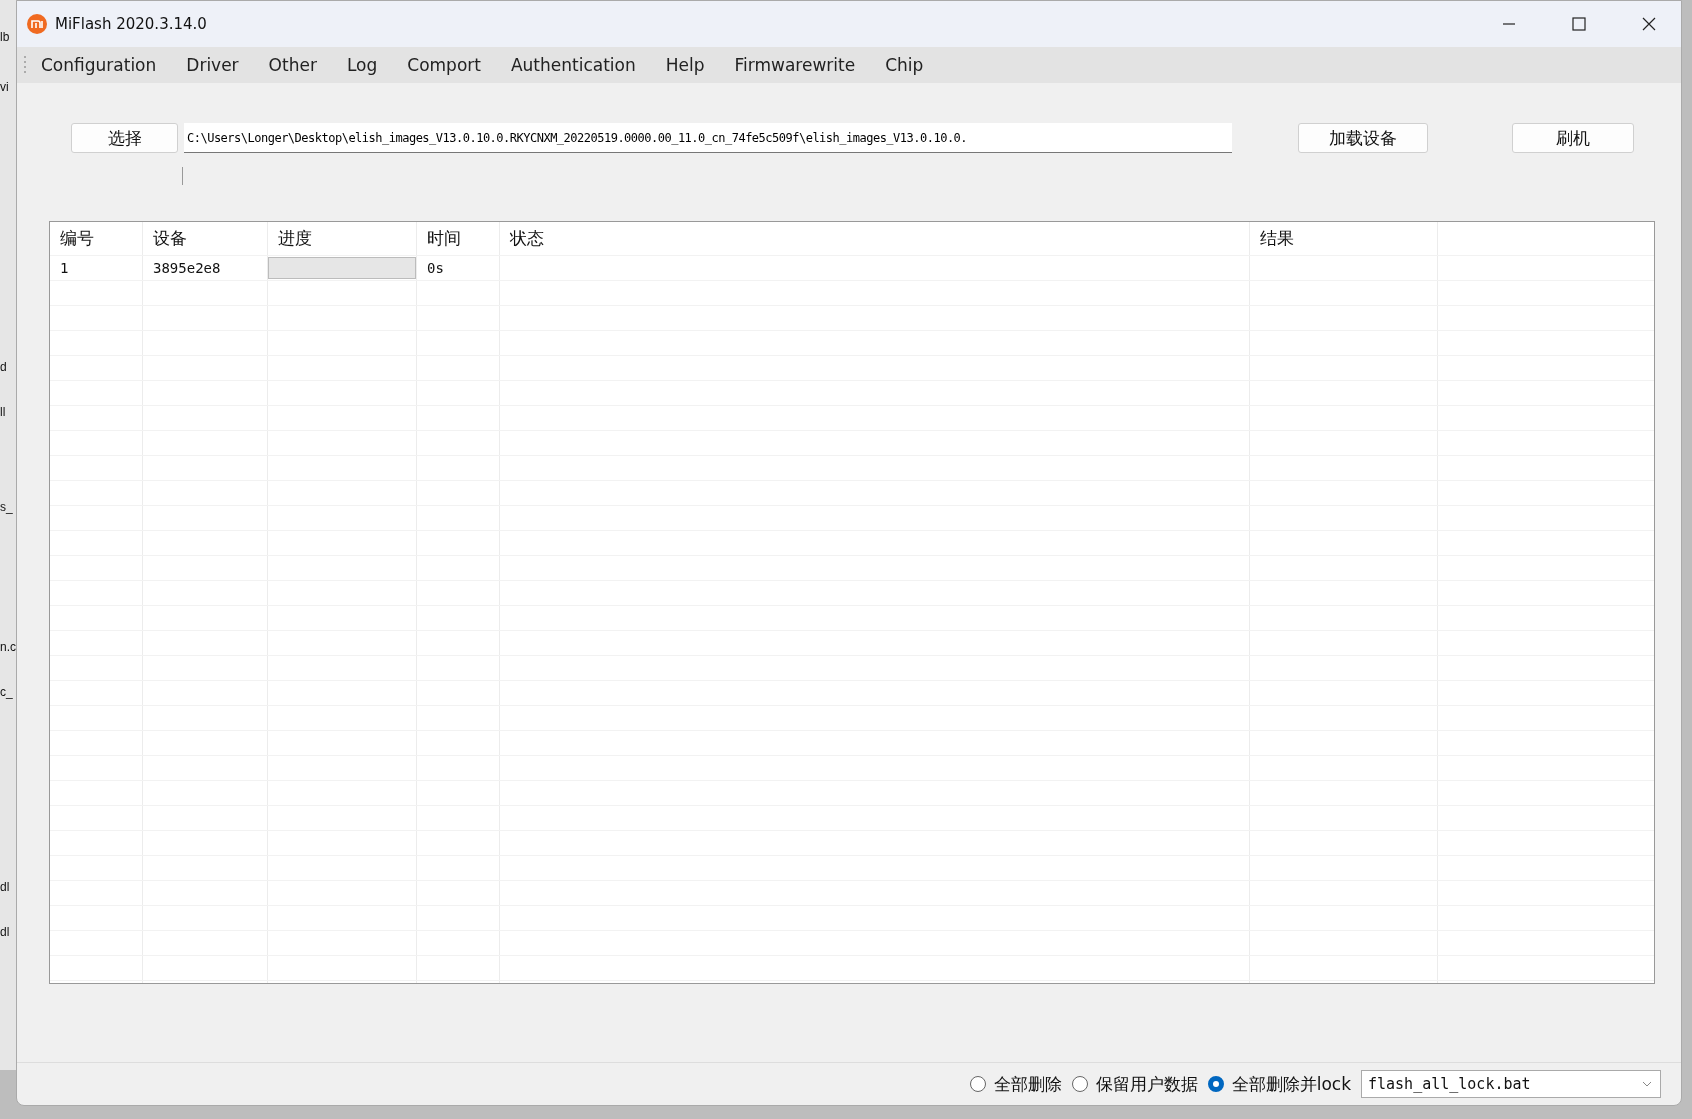 The width and height of the screenshot is (1692, 1119). I want to click on menu-item: Driver, so click(212, 65).